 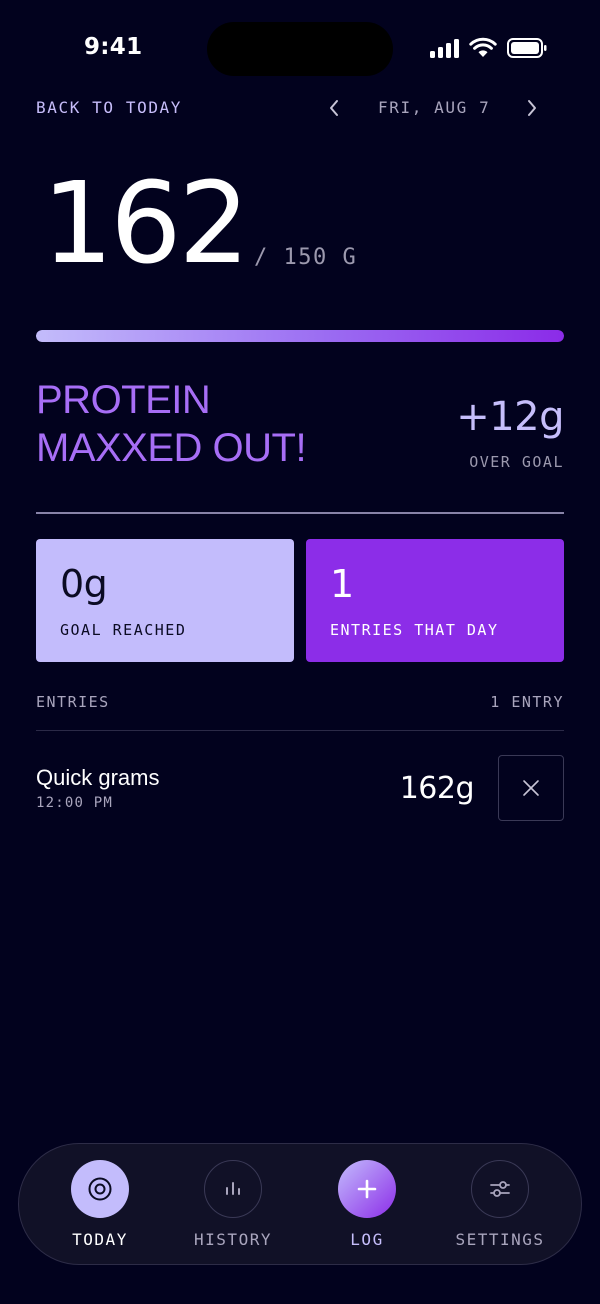 What do you see at coordinates (123, 400) in the screenshot?
I see `headline-line-1: PROTEIN` at bounding box center [123, 400].